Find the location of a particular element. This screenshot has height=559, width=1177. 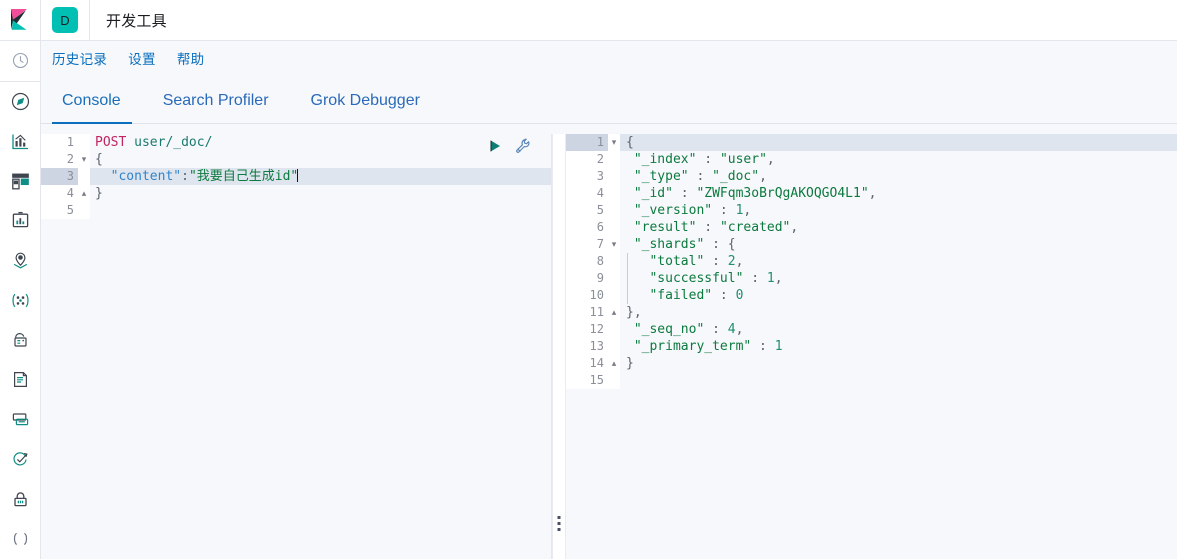

sidebar-item-maps is located at coordinates (20, 261).